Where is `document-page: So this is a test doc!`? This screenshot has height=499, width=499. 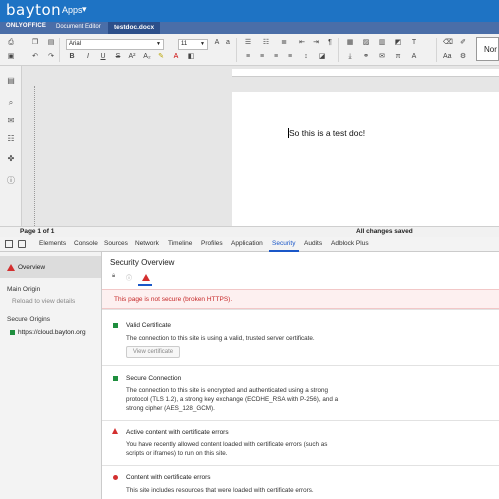
document-page: So this is a test doc! is located at coordinates (365, 159).